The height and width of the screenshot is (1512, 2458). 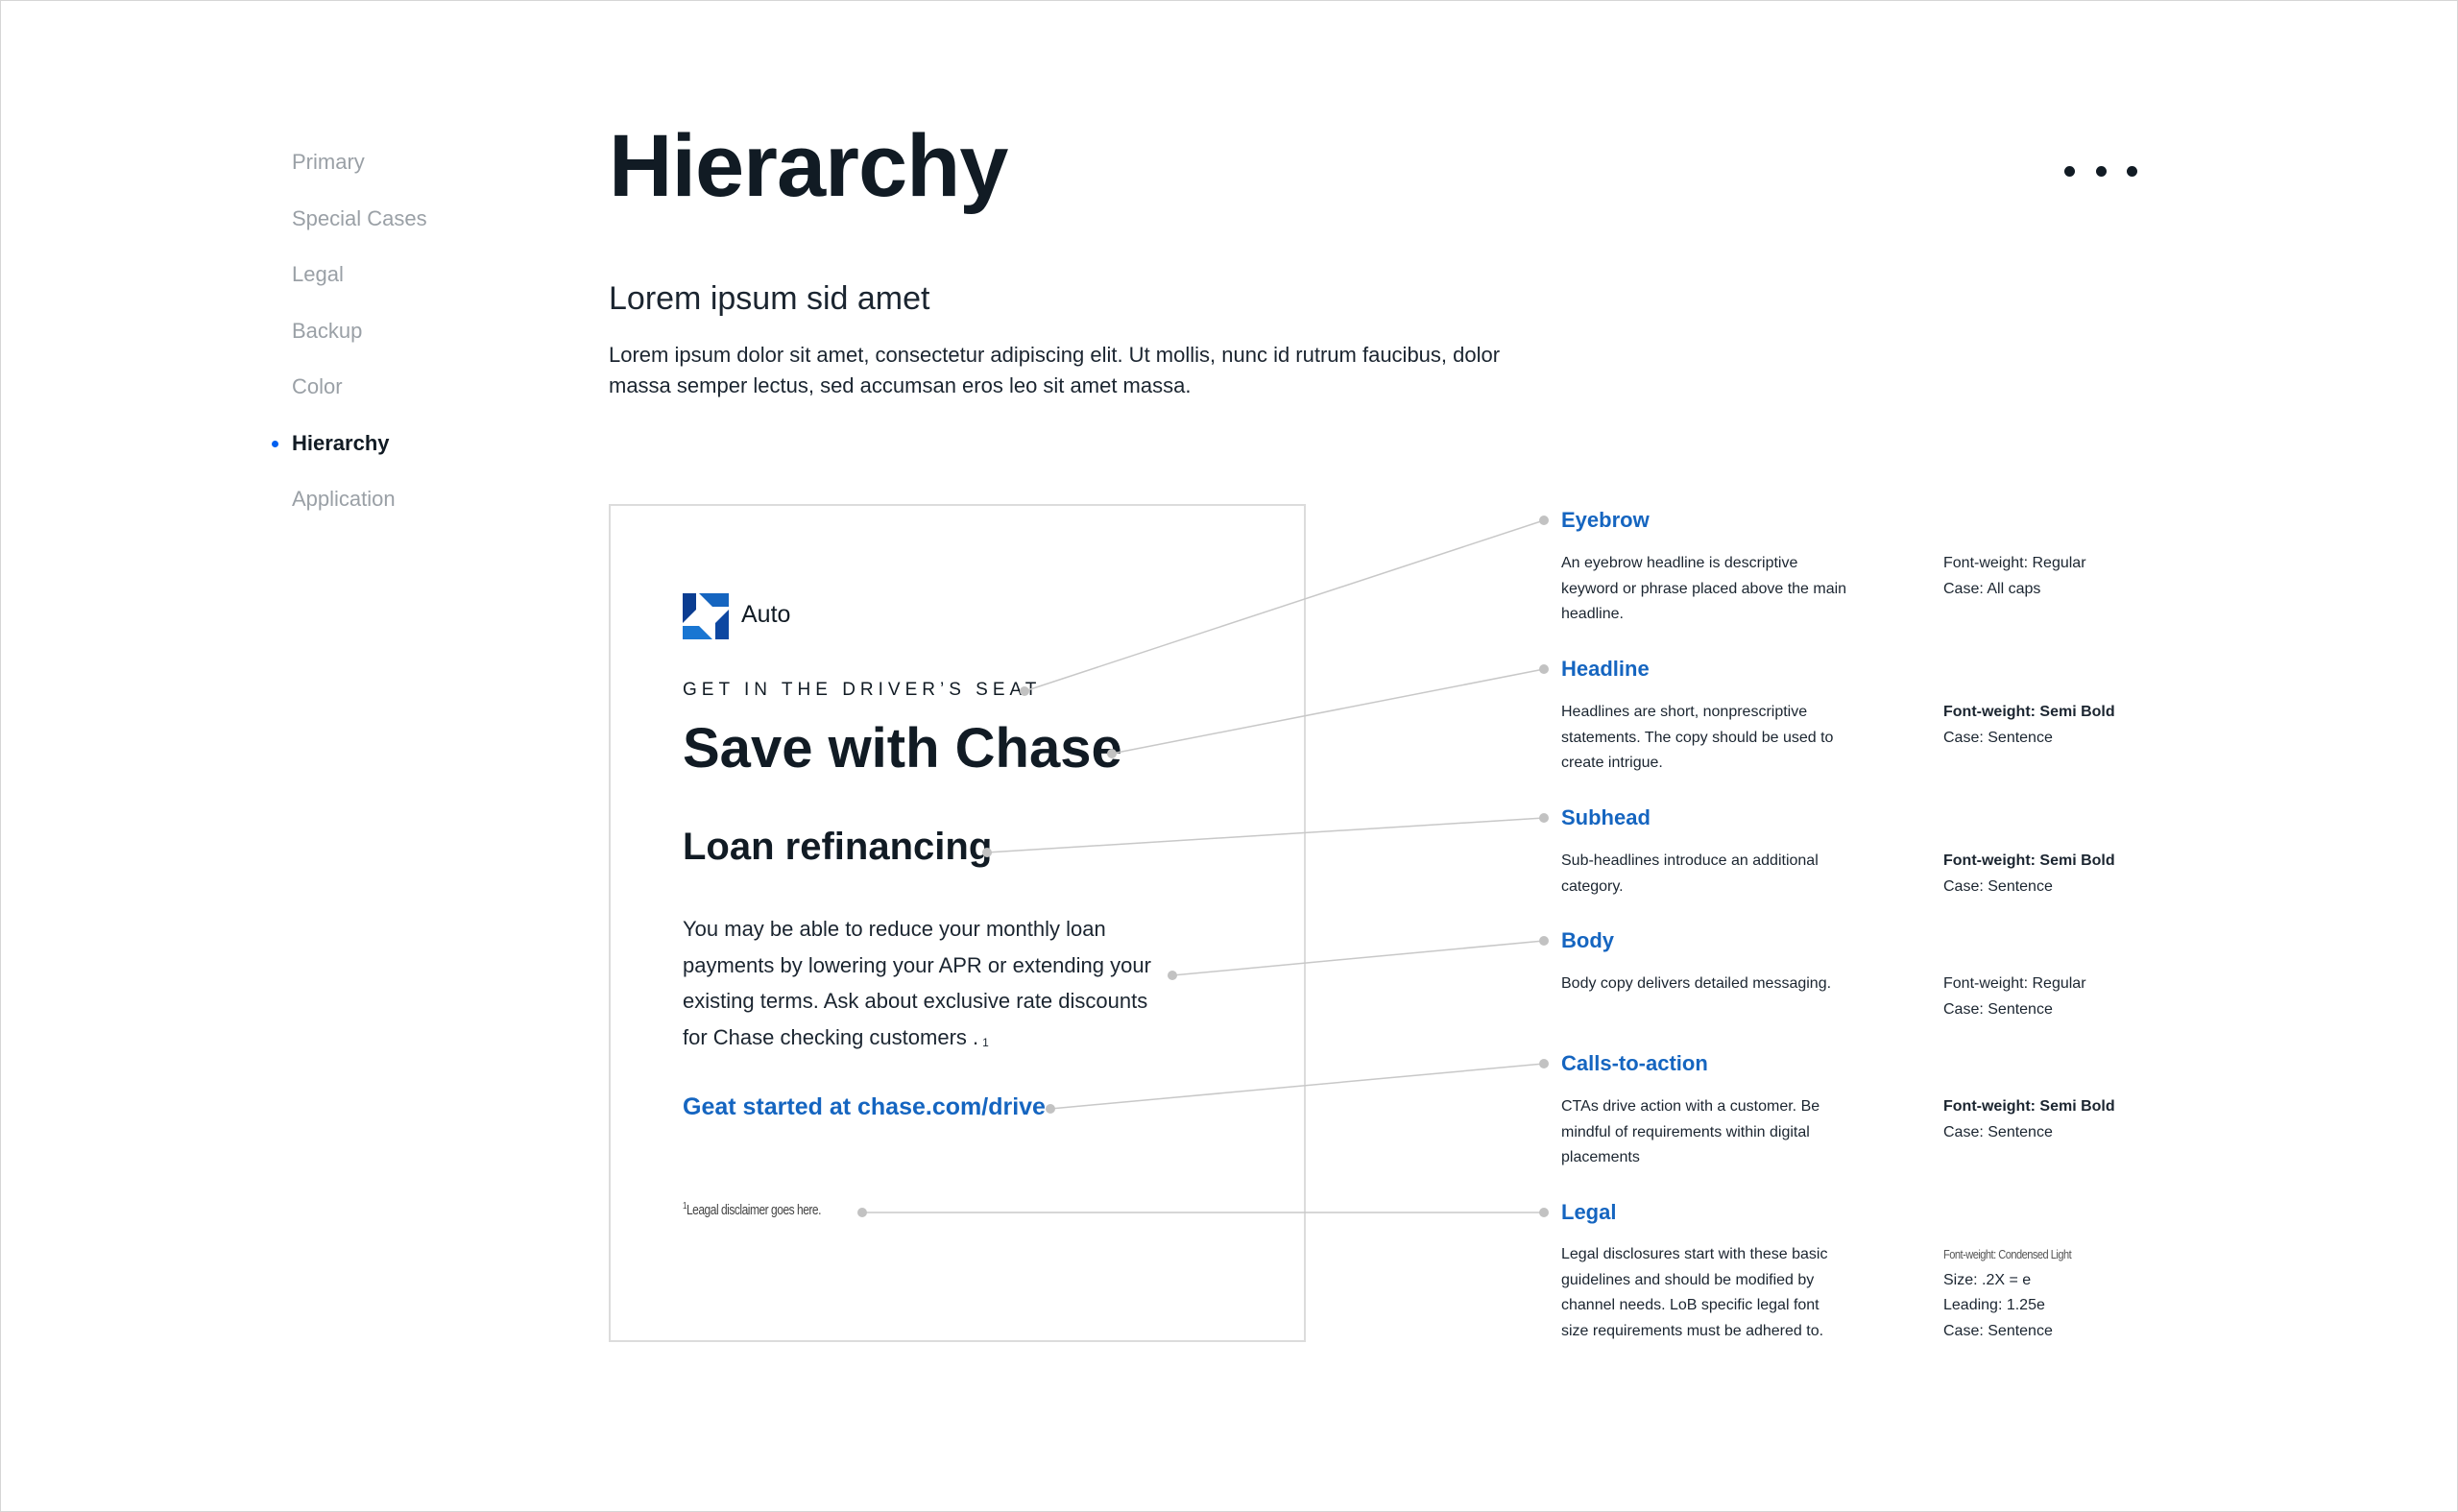 I want to click on annotation-title-headline: Headline, so click(x=1606, y=669).